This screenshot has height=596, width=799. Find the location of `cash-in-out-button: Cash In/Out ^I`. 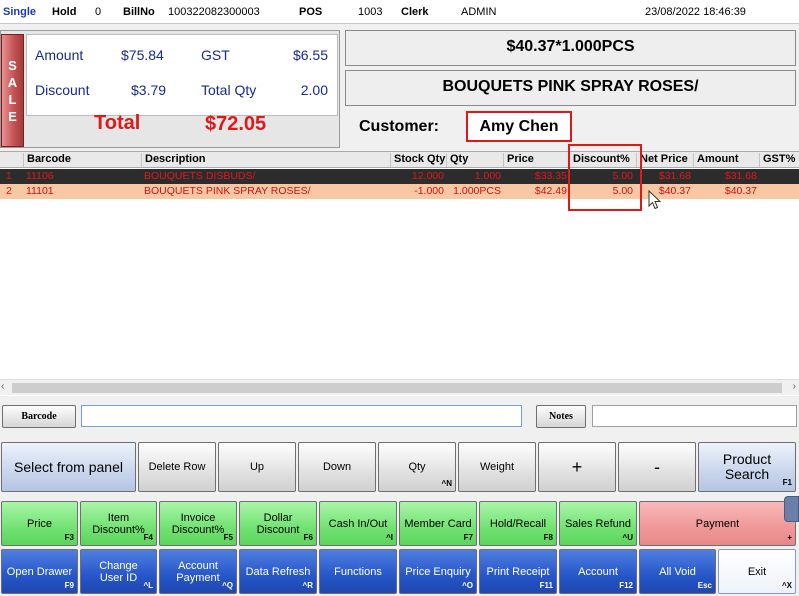

cash-in-out-button: Cash In/Out ^I is located at coordinates (358, 523).